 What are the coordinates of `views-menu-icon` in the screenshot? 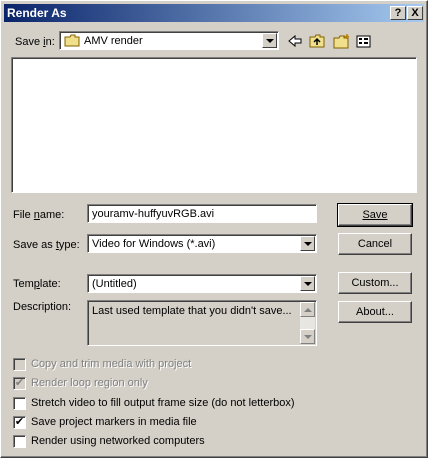 It's located at (364, 41).